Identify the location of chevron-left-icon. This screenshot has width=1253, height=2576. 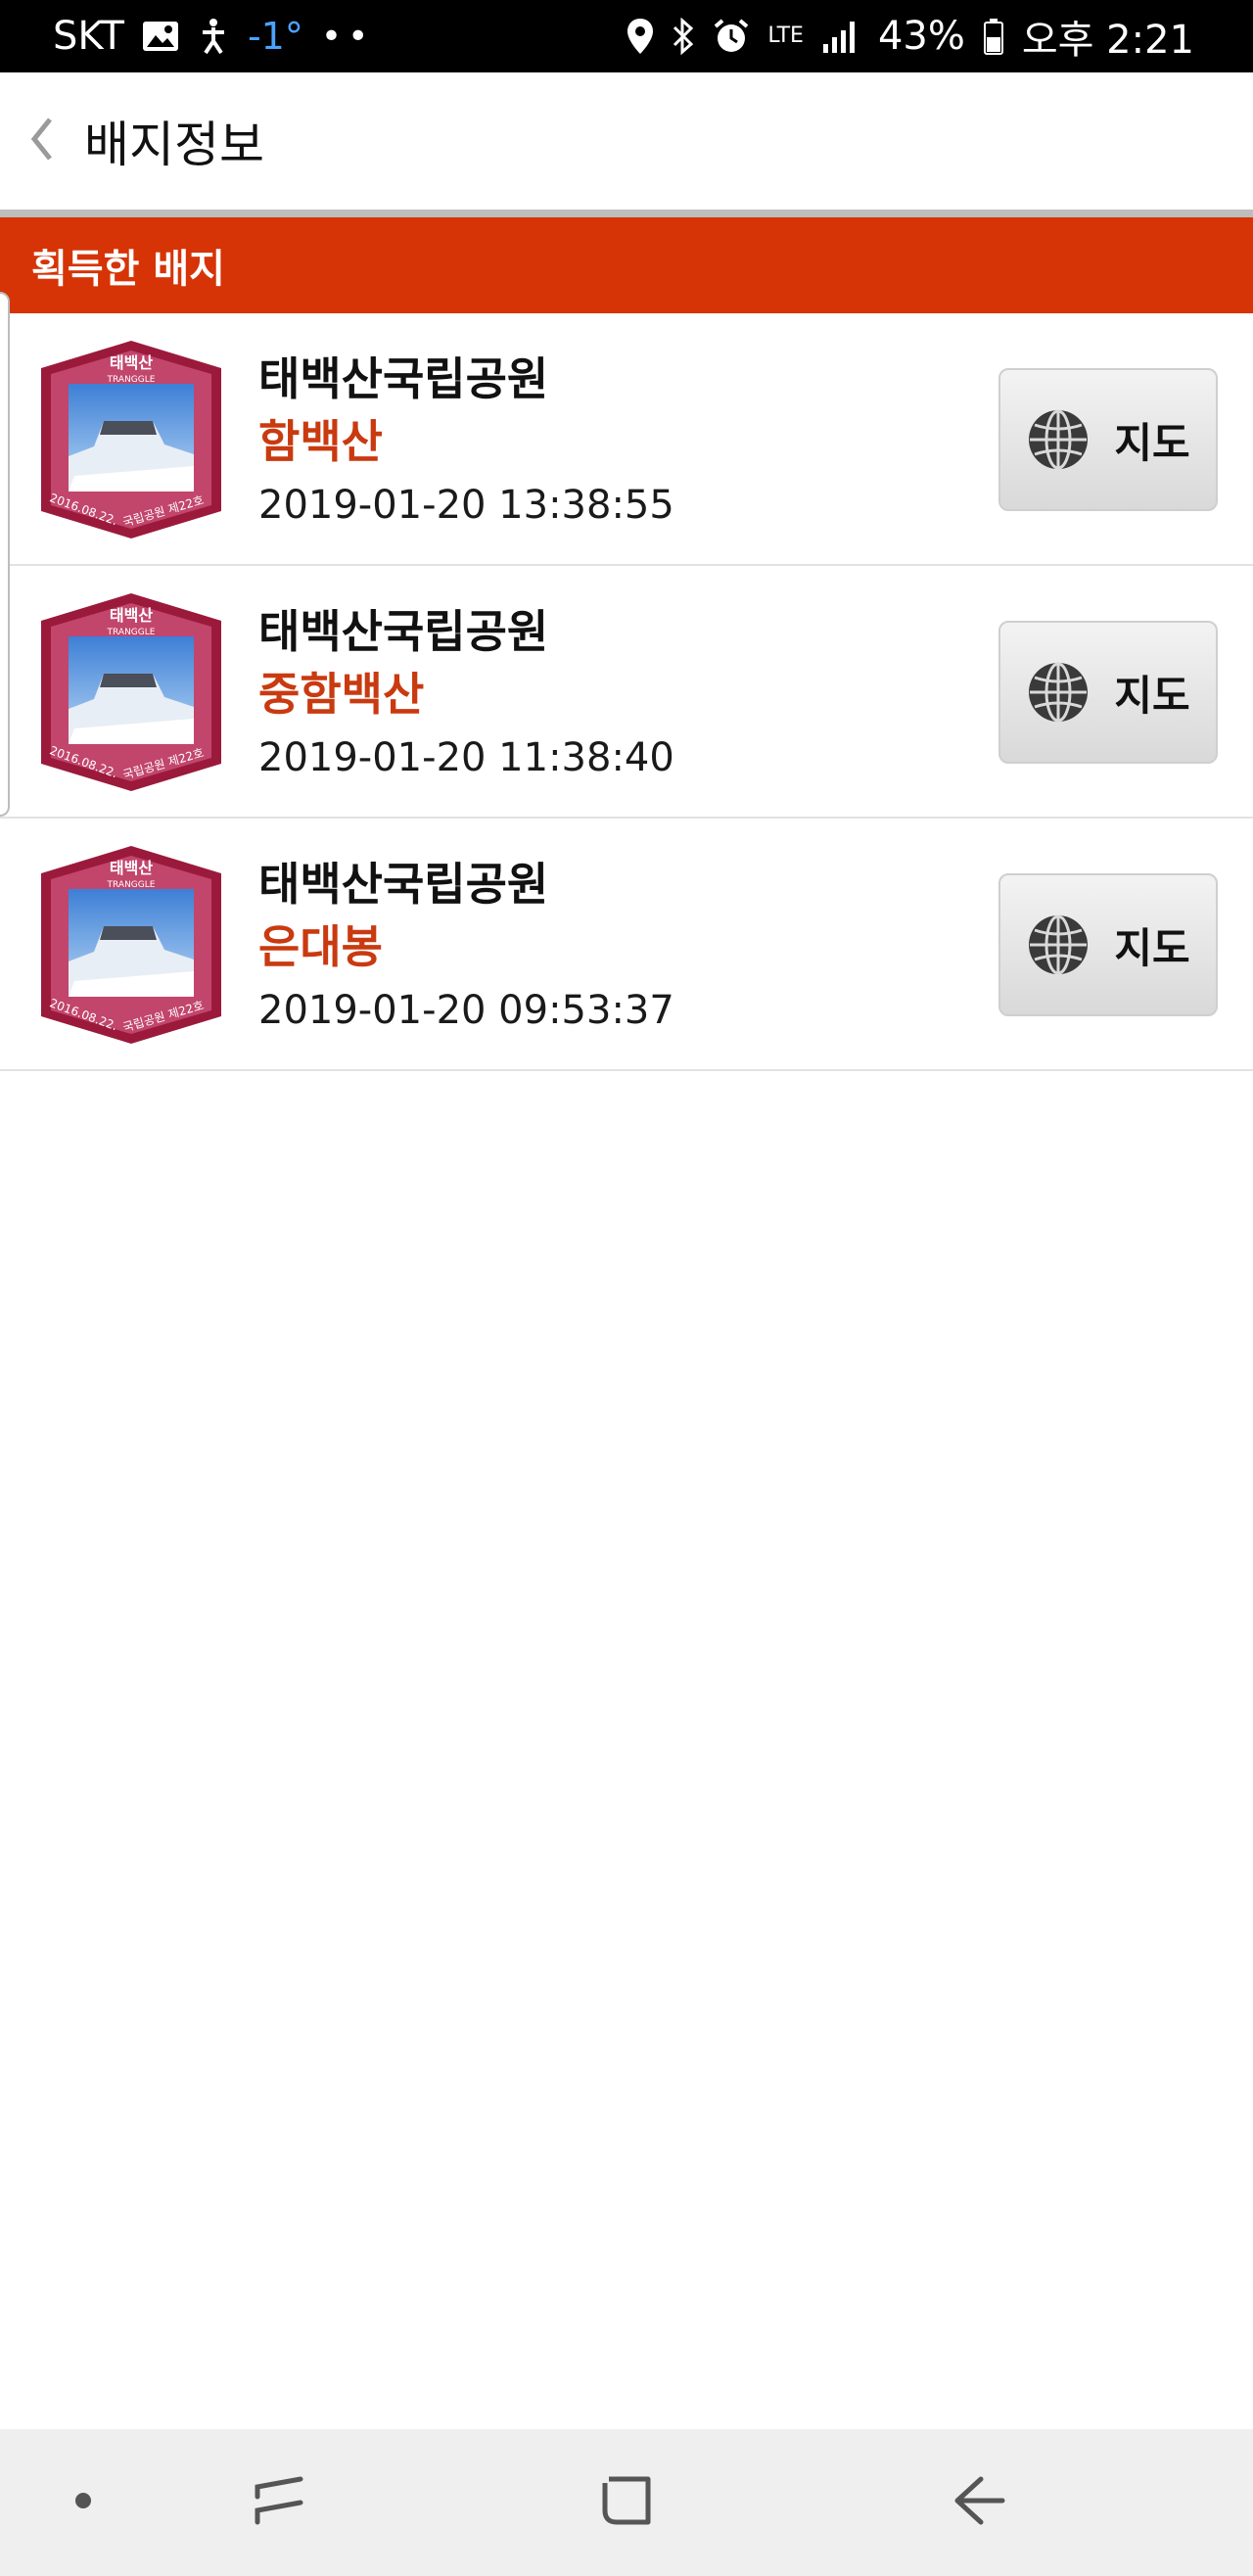
(41, 141).